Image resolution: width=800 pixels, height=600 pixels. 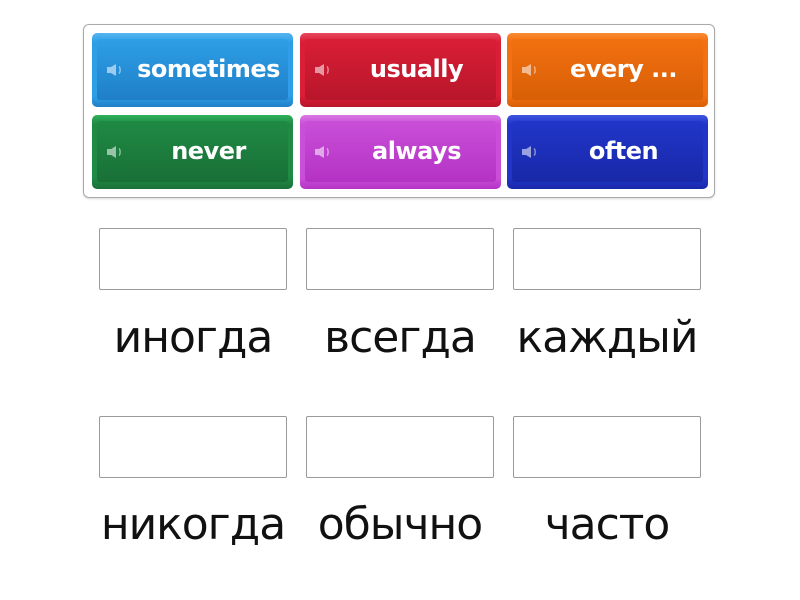 What do you see at coordinates (607, 259) in the screenshot?
I see `drop-box-kazhdyy` at bounding box center [607, 259].